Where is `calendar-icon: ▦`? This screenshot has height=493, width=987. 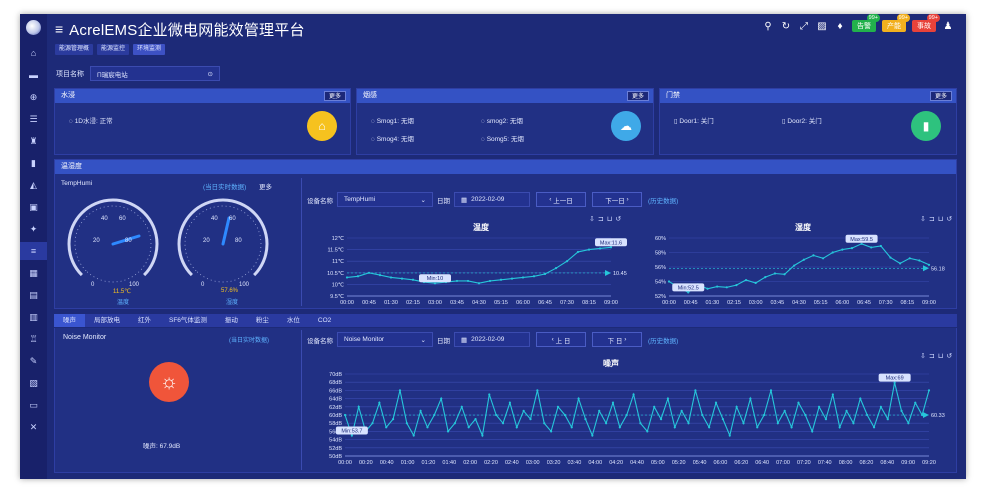 calendar-icon: ▦ is located at coordinates (464, 340).